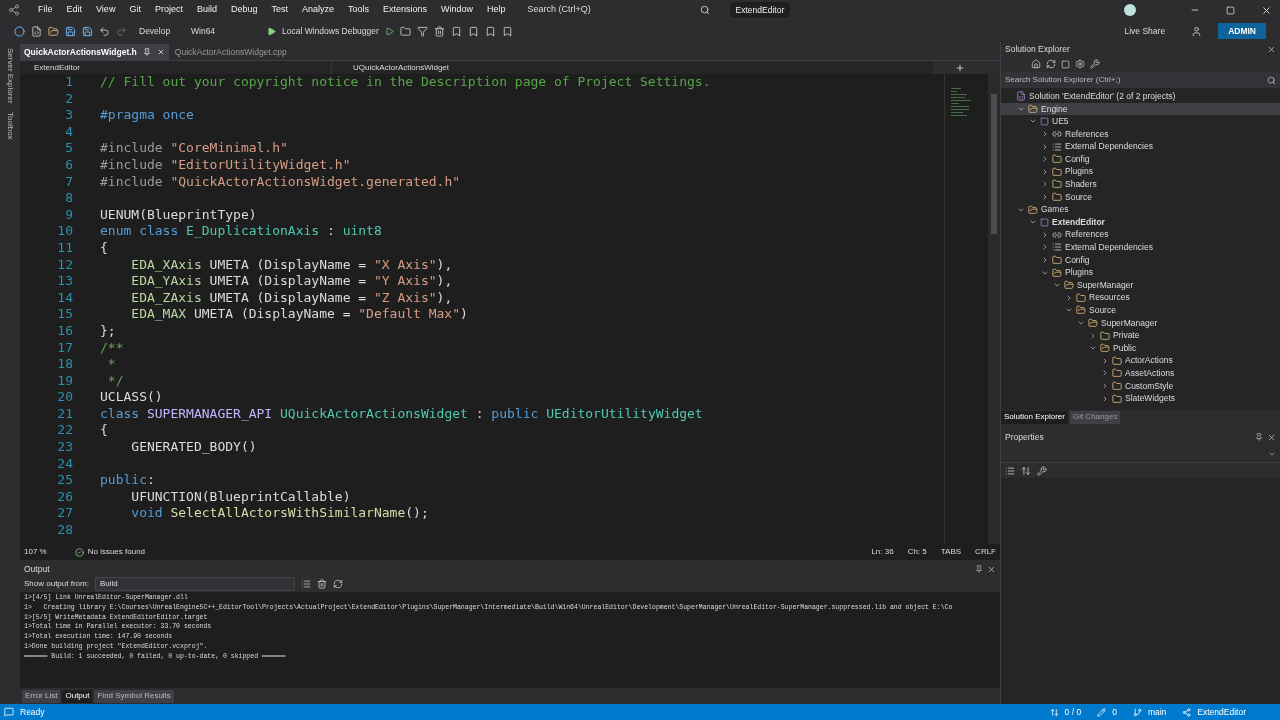 The height and width of the screenshot is (720, 1280). What do you see at coordinates (994, 309) in the screenshot?
I see `scrollbar` at bounding box center [994, 309].